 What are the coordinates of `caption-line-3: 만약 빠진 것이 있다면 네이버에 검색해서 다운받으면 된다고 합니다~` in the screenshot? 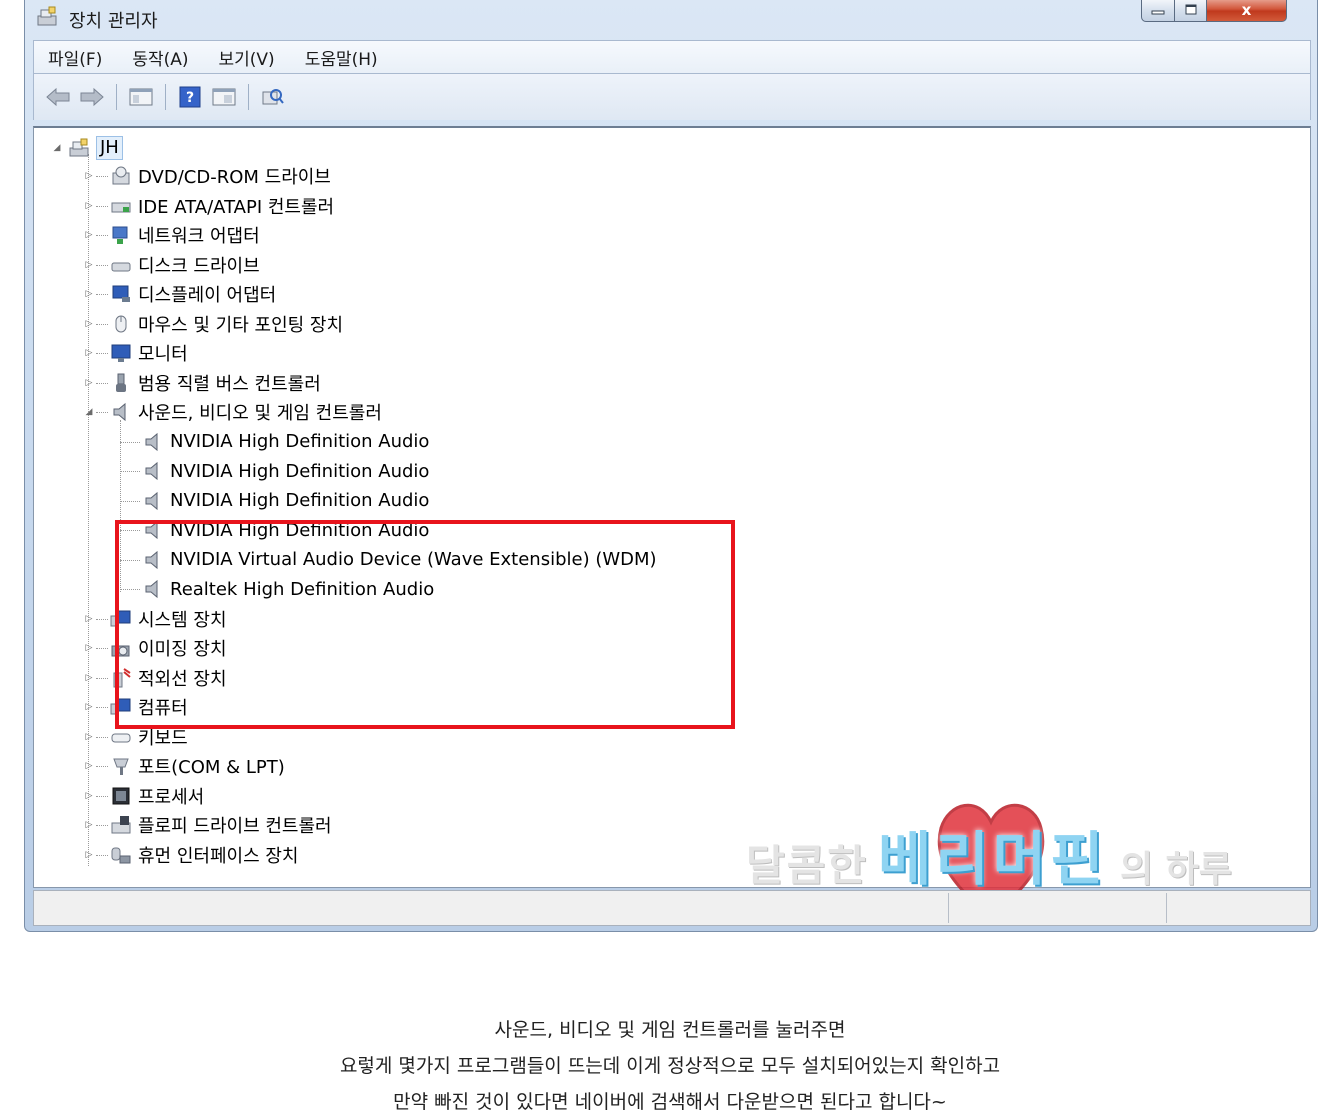 It's located at (670, 1102).